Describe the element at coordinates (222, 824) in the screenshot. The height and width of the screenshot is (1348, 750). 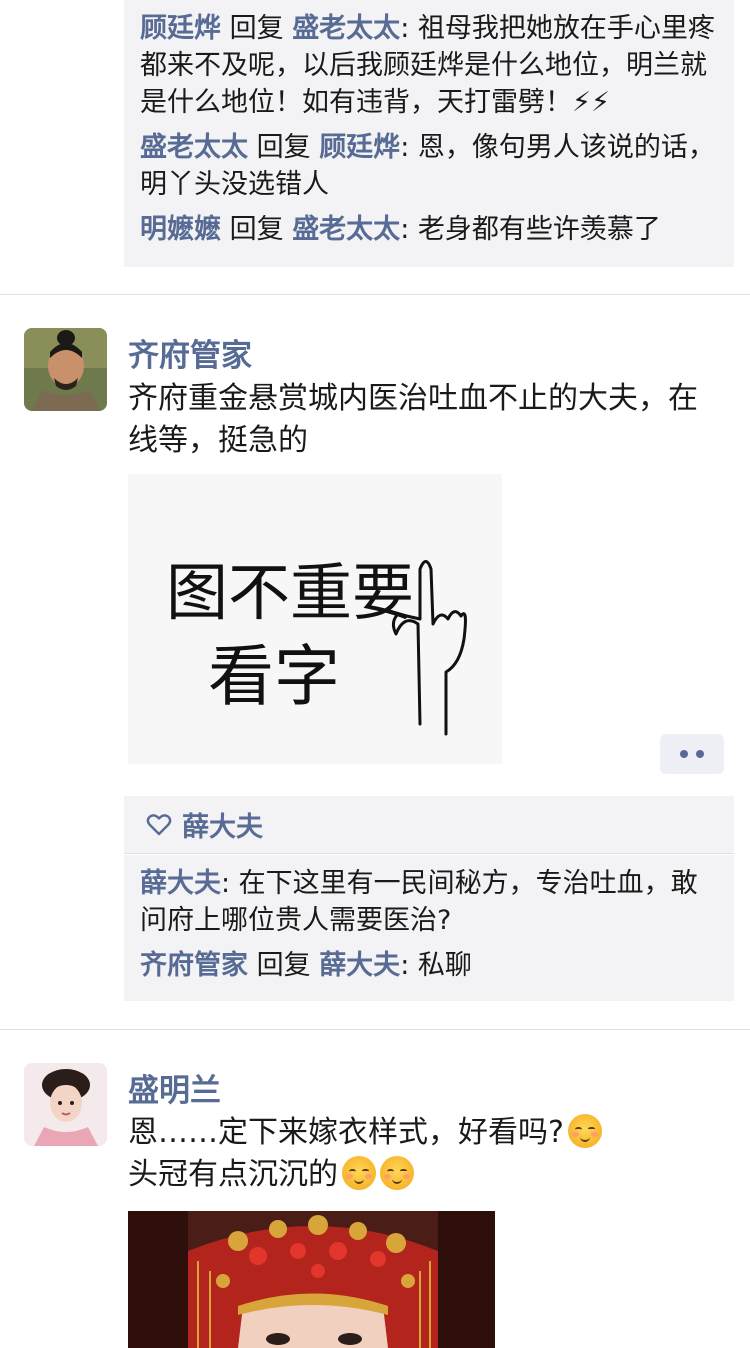
I see `liker-name: 薛大夫` at that location.